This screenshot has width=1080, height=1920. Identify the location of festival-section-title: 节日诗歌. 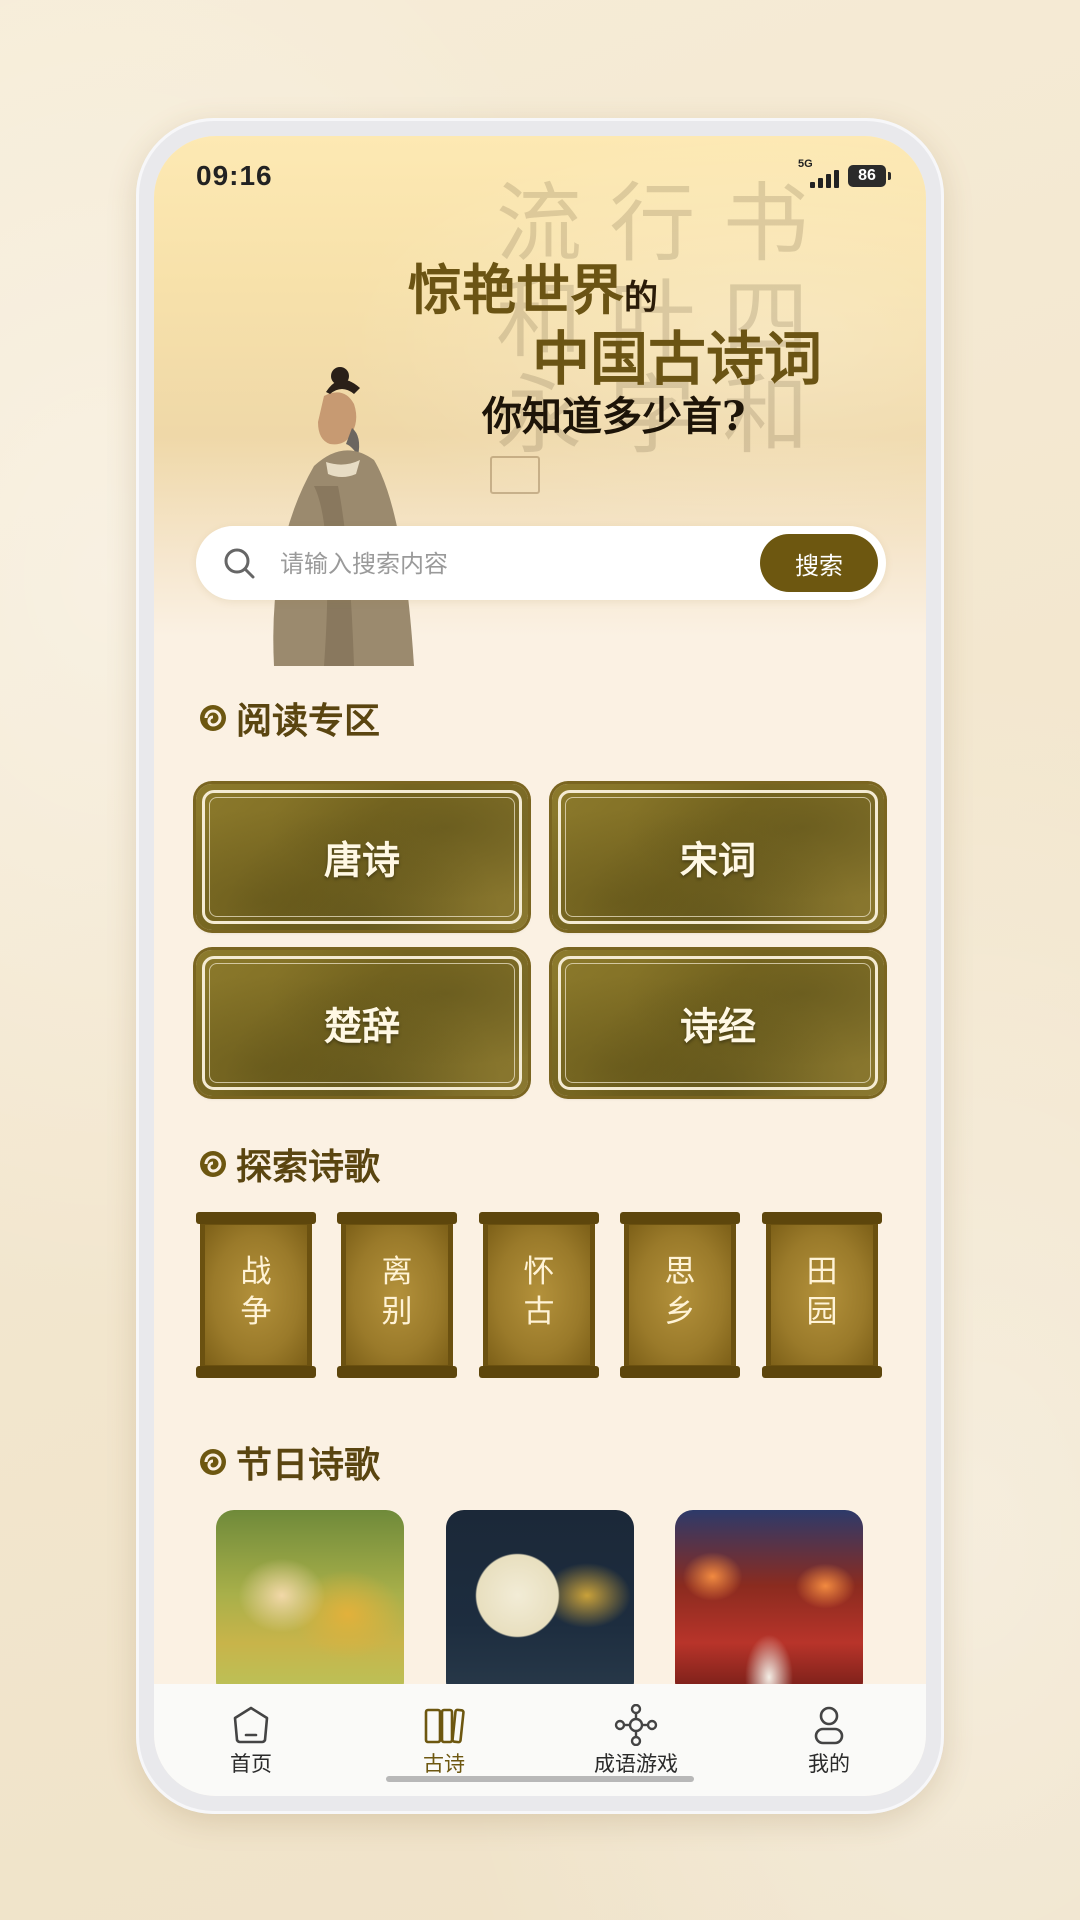
(308, 1465).